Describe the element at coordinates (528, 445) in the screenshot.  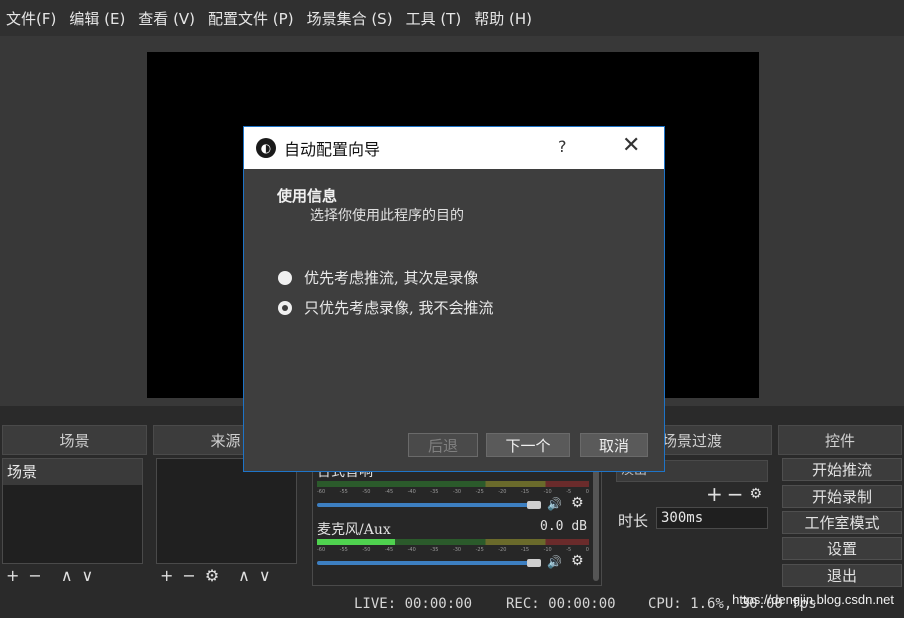
I see `next-button: 下一个` at that location.